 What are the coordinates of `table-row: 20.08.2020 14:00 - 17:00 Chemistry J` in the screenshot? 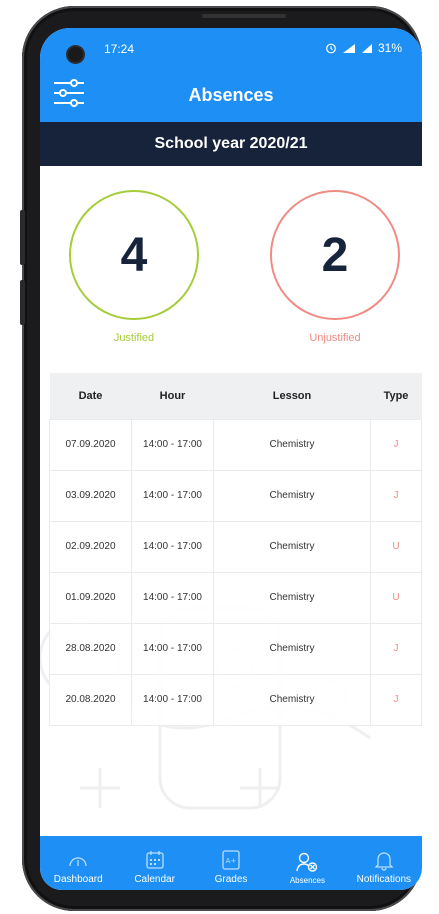 It's located at (235, 699).